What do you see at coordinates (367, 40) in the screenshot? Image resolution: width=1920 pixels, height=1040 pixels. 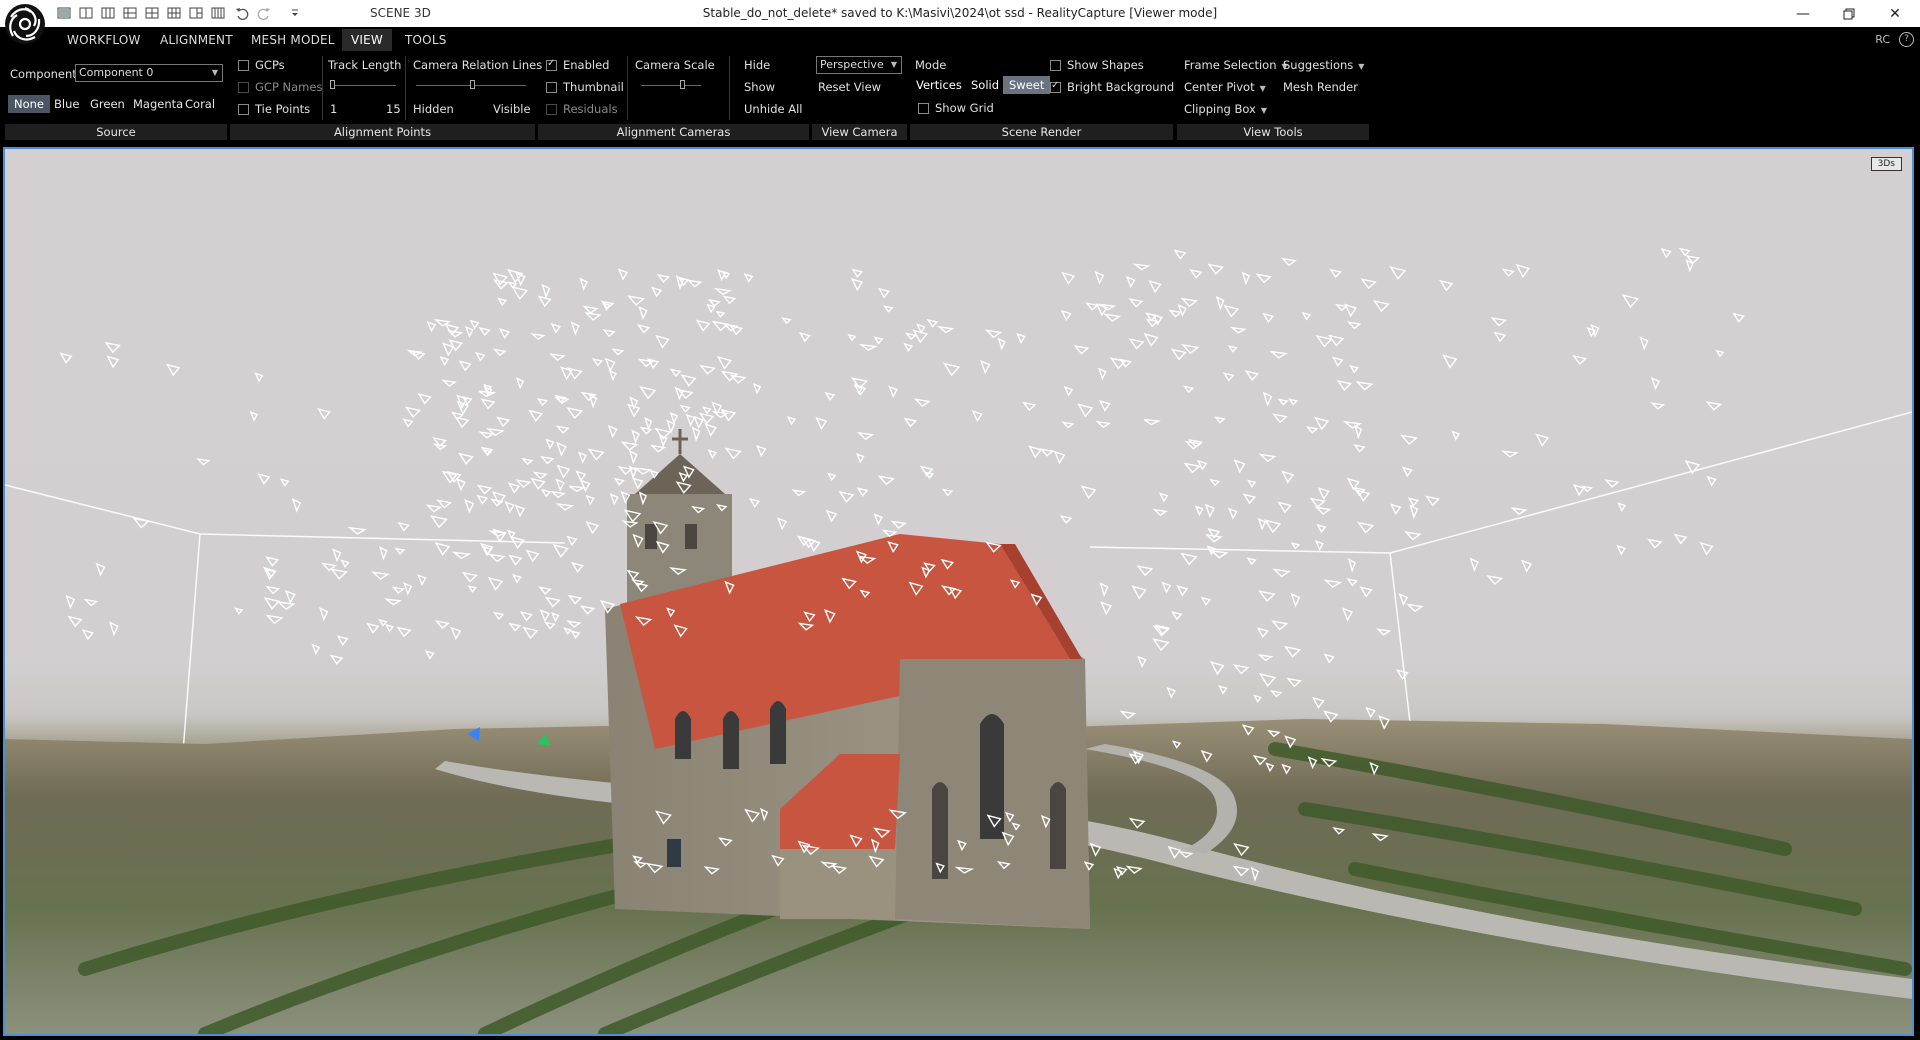 I see `tab-view: VIEW` at bounding box center [367, 40].